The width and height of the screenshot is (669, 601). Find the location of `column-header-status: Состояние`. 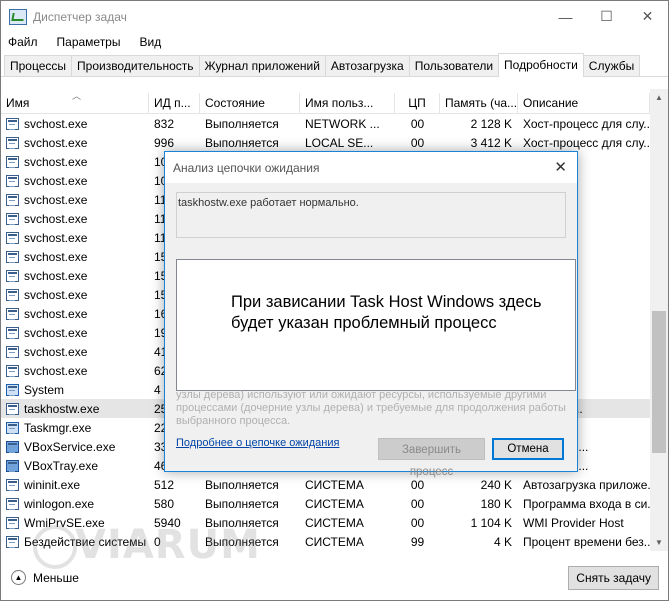

column-header-status: Состояние is located at coordinates (250, 103).